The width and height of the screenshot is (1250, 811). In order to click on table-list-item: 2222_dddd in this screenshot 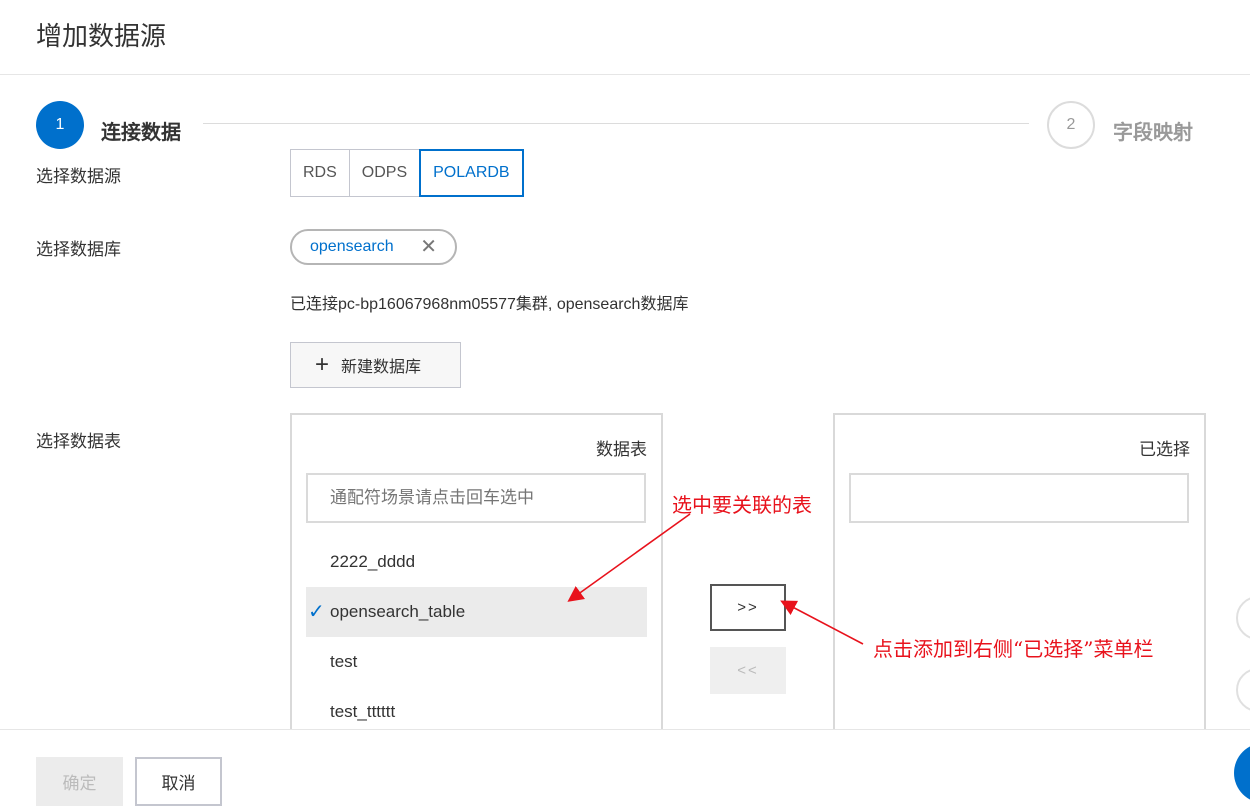, I will do `click(476, 562)`.